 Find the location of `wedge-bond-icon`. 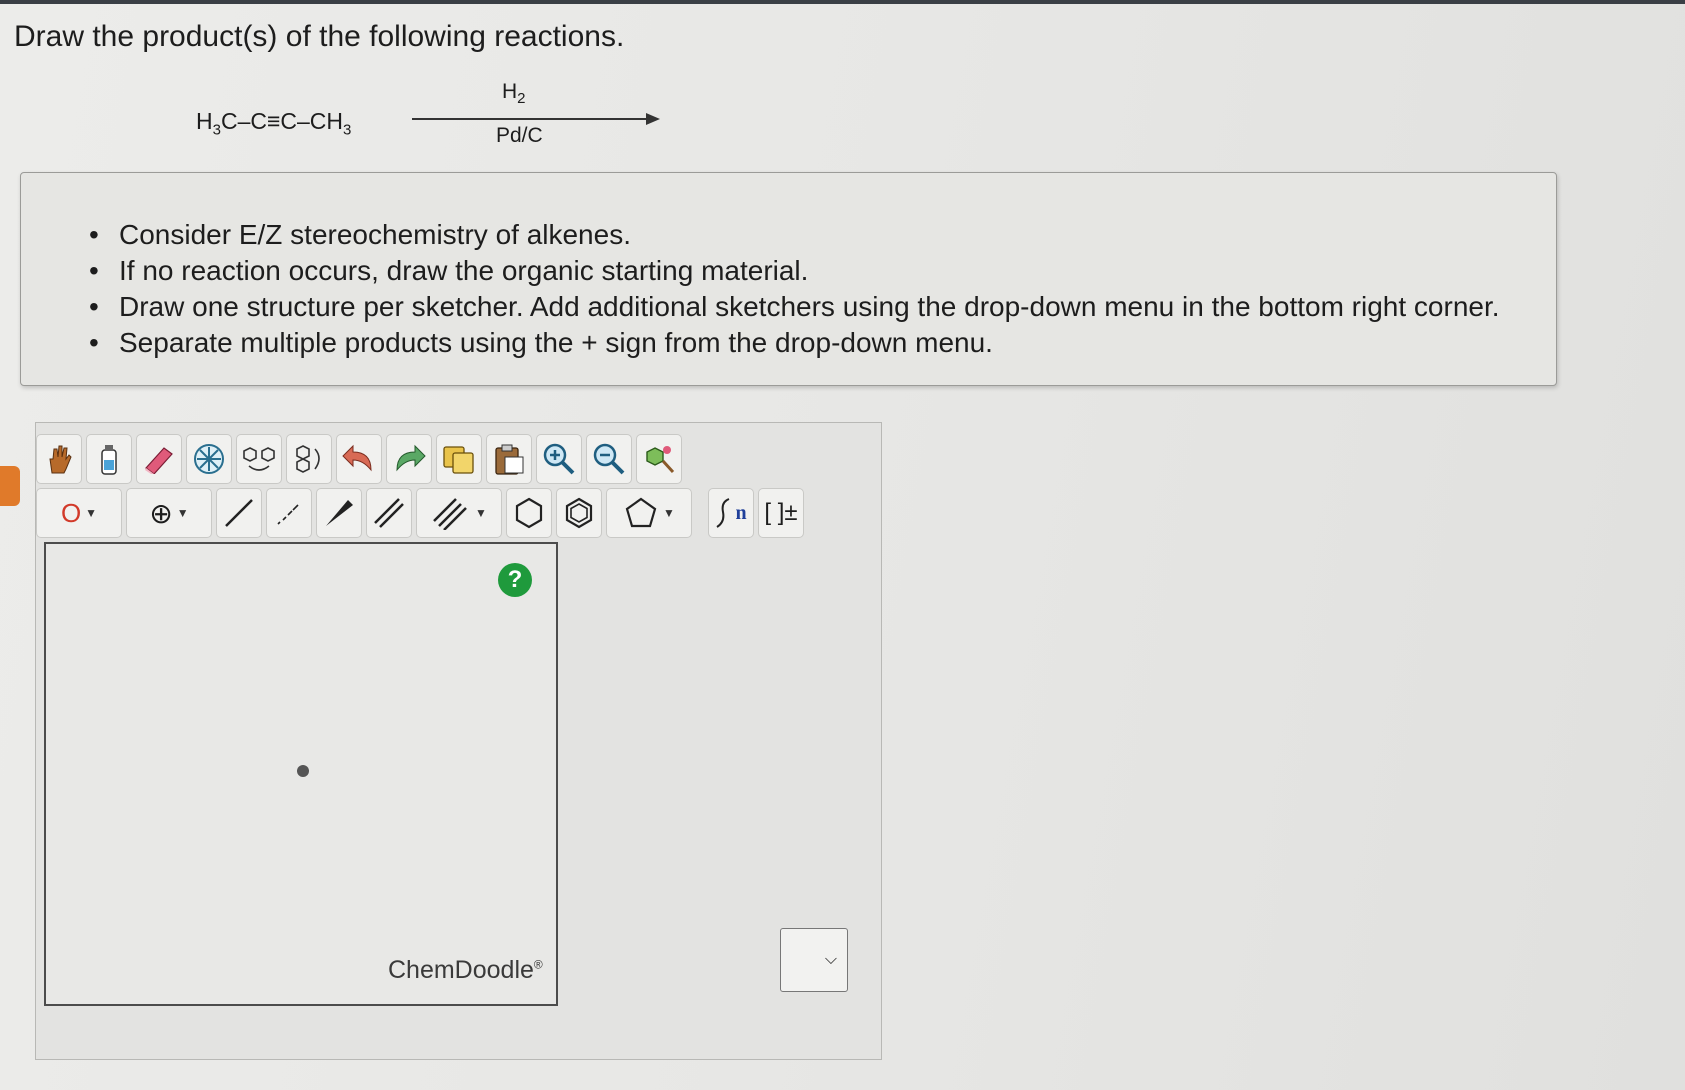

wedge-bond-icon is located at coordinates (339, 513).